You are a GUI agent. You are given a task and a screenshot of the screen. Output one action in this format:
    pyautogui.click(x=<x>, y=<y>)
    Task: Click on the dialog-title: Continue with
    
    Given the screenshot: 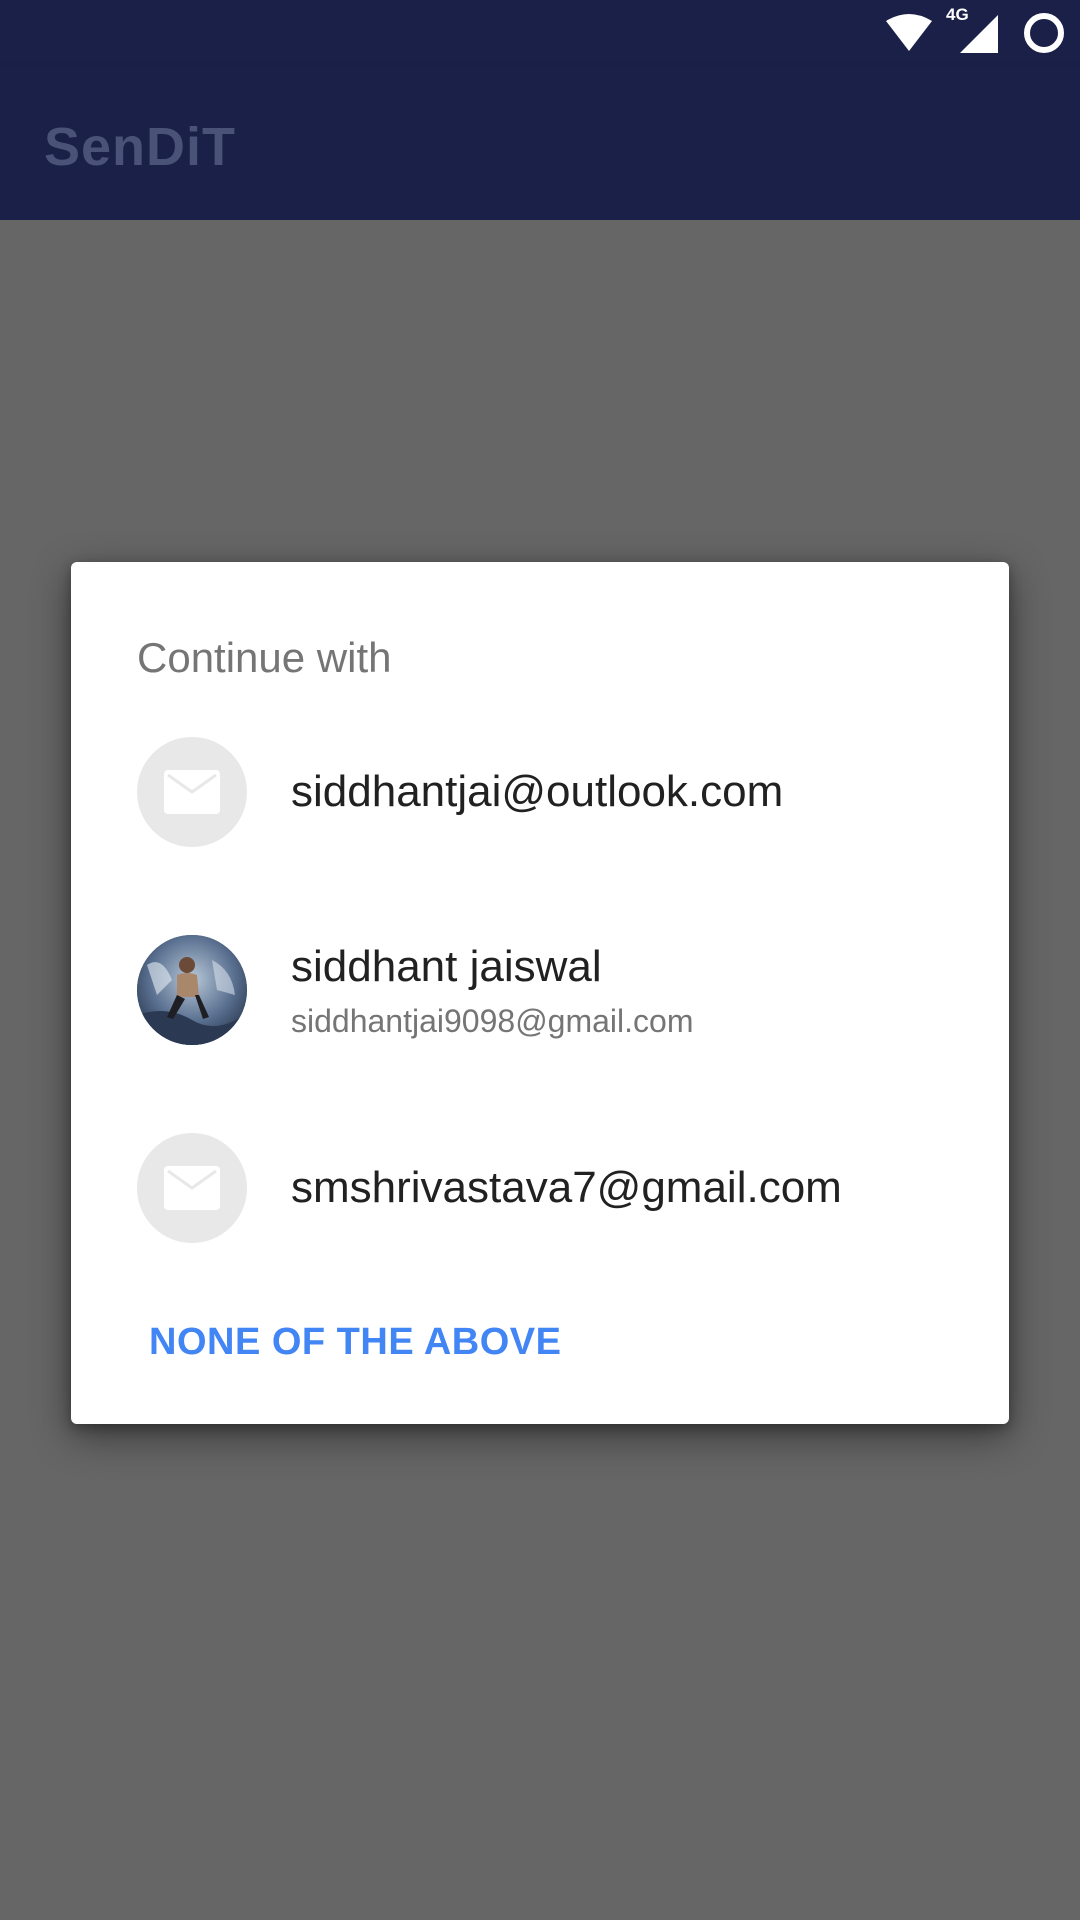 What is the action you would take?
    pyautogui.click(x=264, y=657)
    